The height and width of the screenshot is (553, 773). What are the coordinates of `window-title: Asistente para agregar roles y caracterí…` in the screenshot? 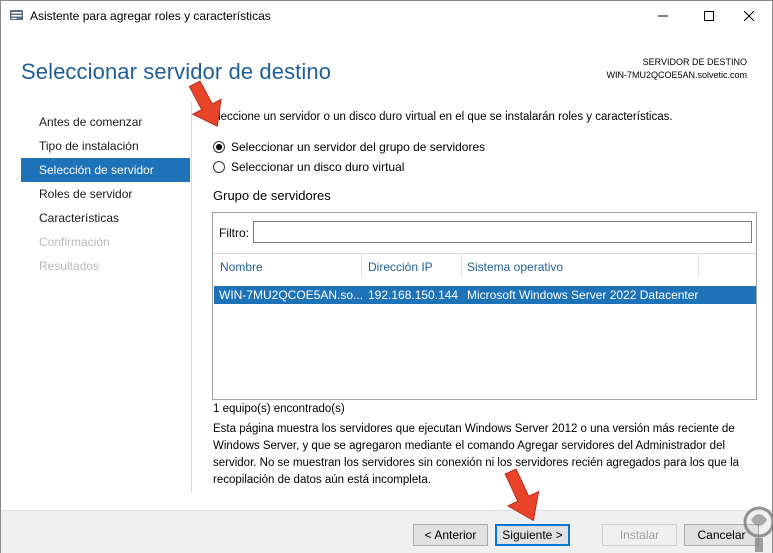 It's located at (150, 16).